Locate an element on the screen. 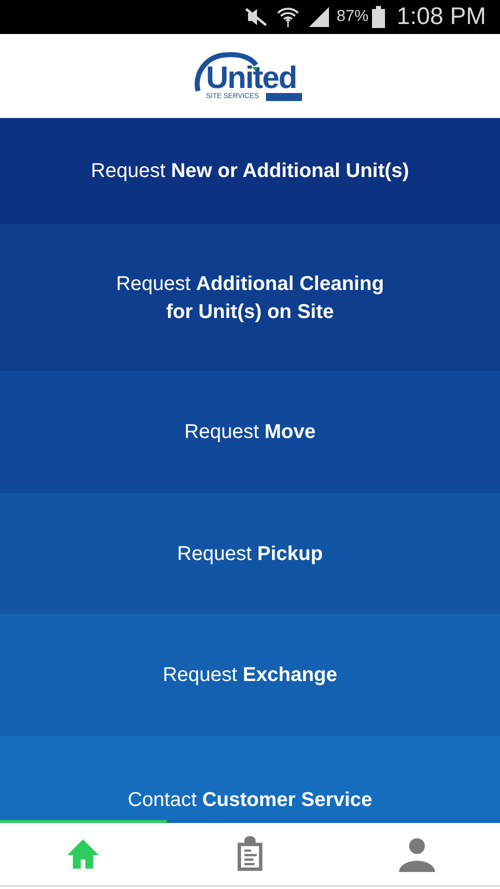 Image resolution: width=500 pixels, height=889 pixels. wifi-icon is located at coordinates (287, 17).